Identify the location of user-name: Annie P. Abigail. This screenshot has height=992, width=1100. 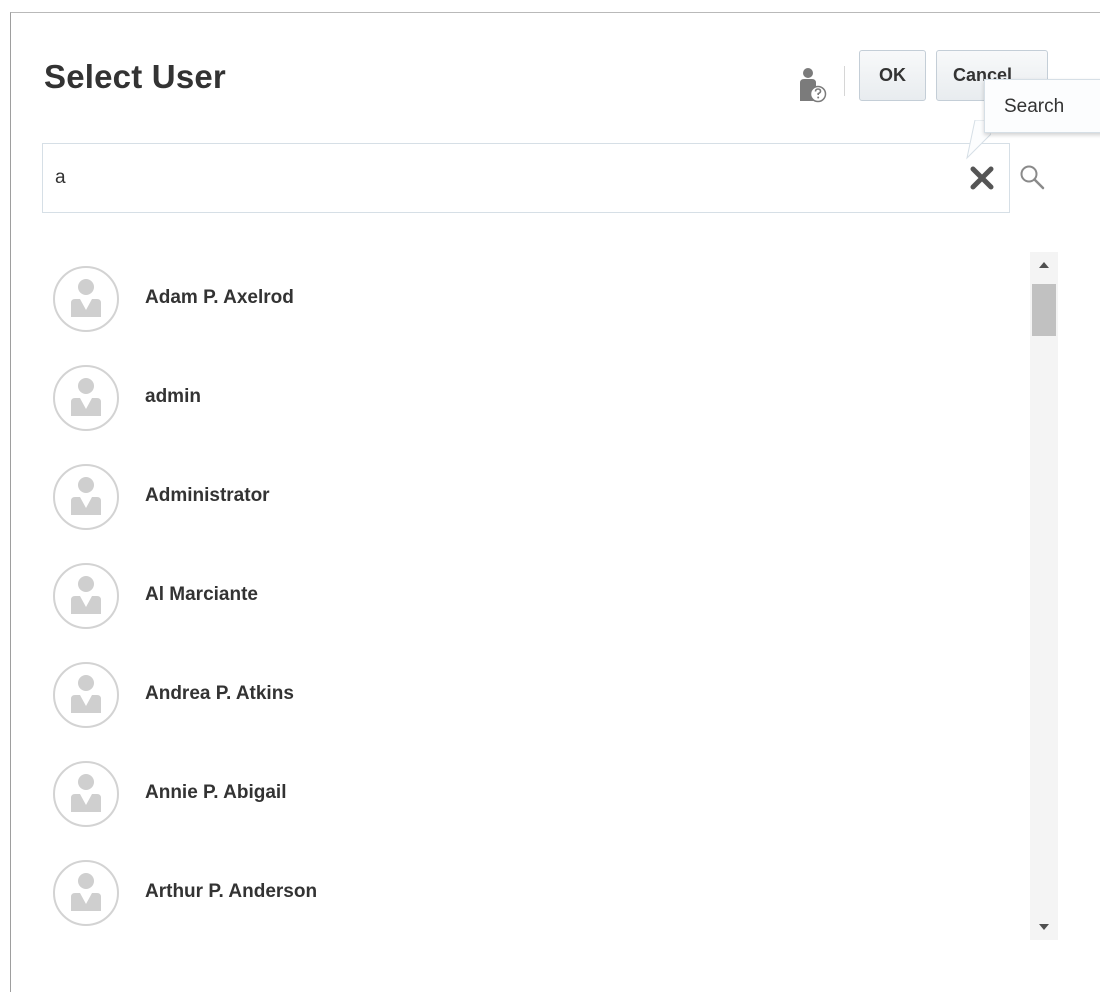
(216, 792).